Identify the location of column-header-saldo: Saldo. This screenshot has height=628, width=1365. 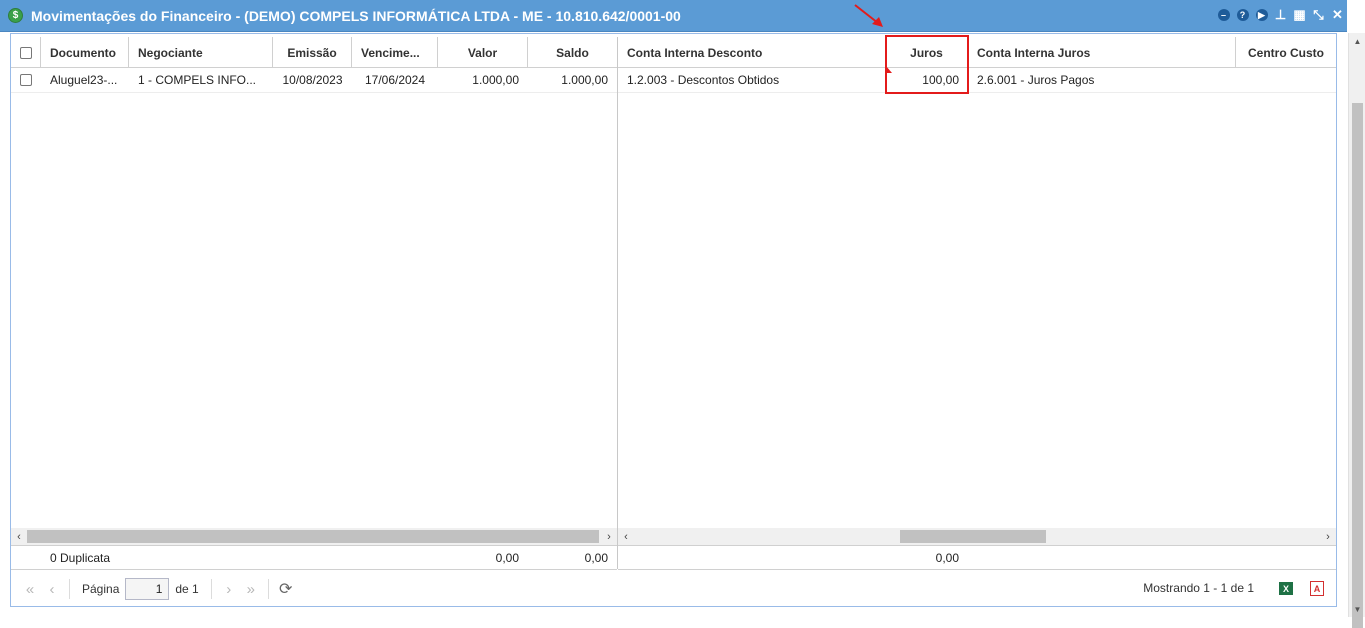
(572, 52).